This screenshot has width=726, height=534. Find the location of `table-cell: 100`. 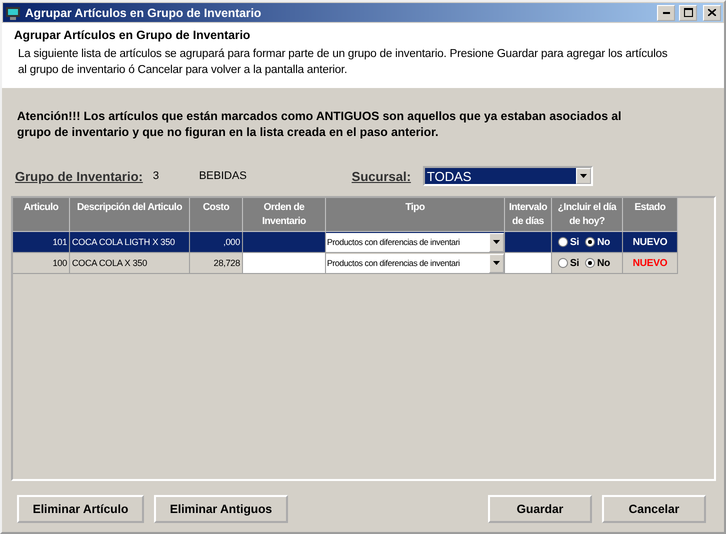

table-cell: 100 is located at coordinates (41, 263).